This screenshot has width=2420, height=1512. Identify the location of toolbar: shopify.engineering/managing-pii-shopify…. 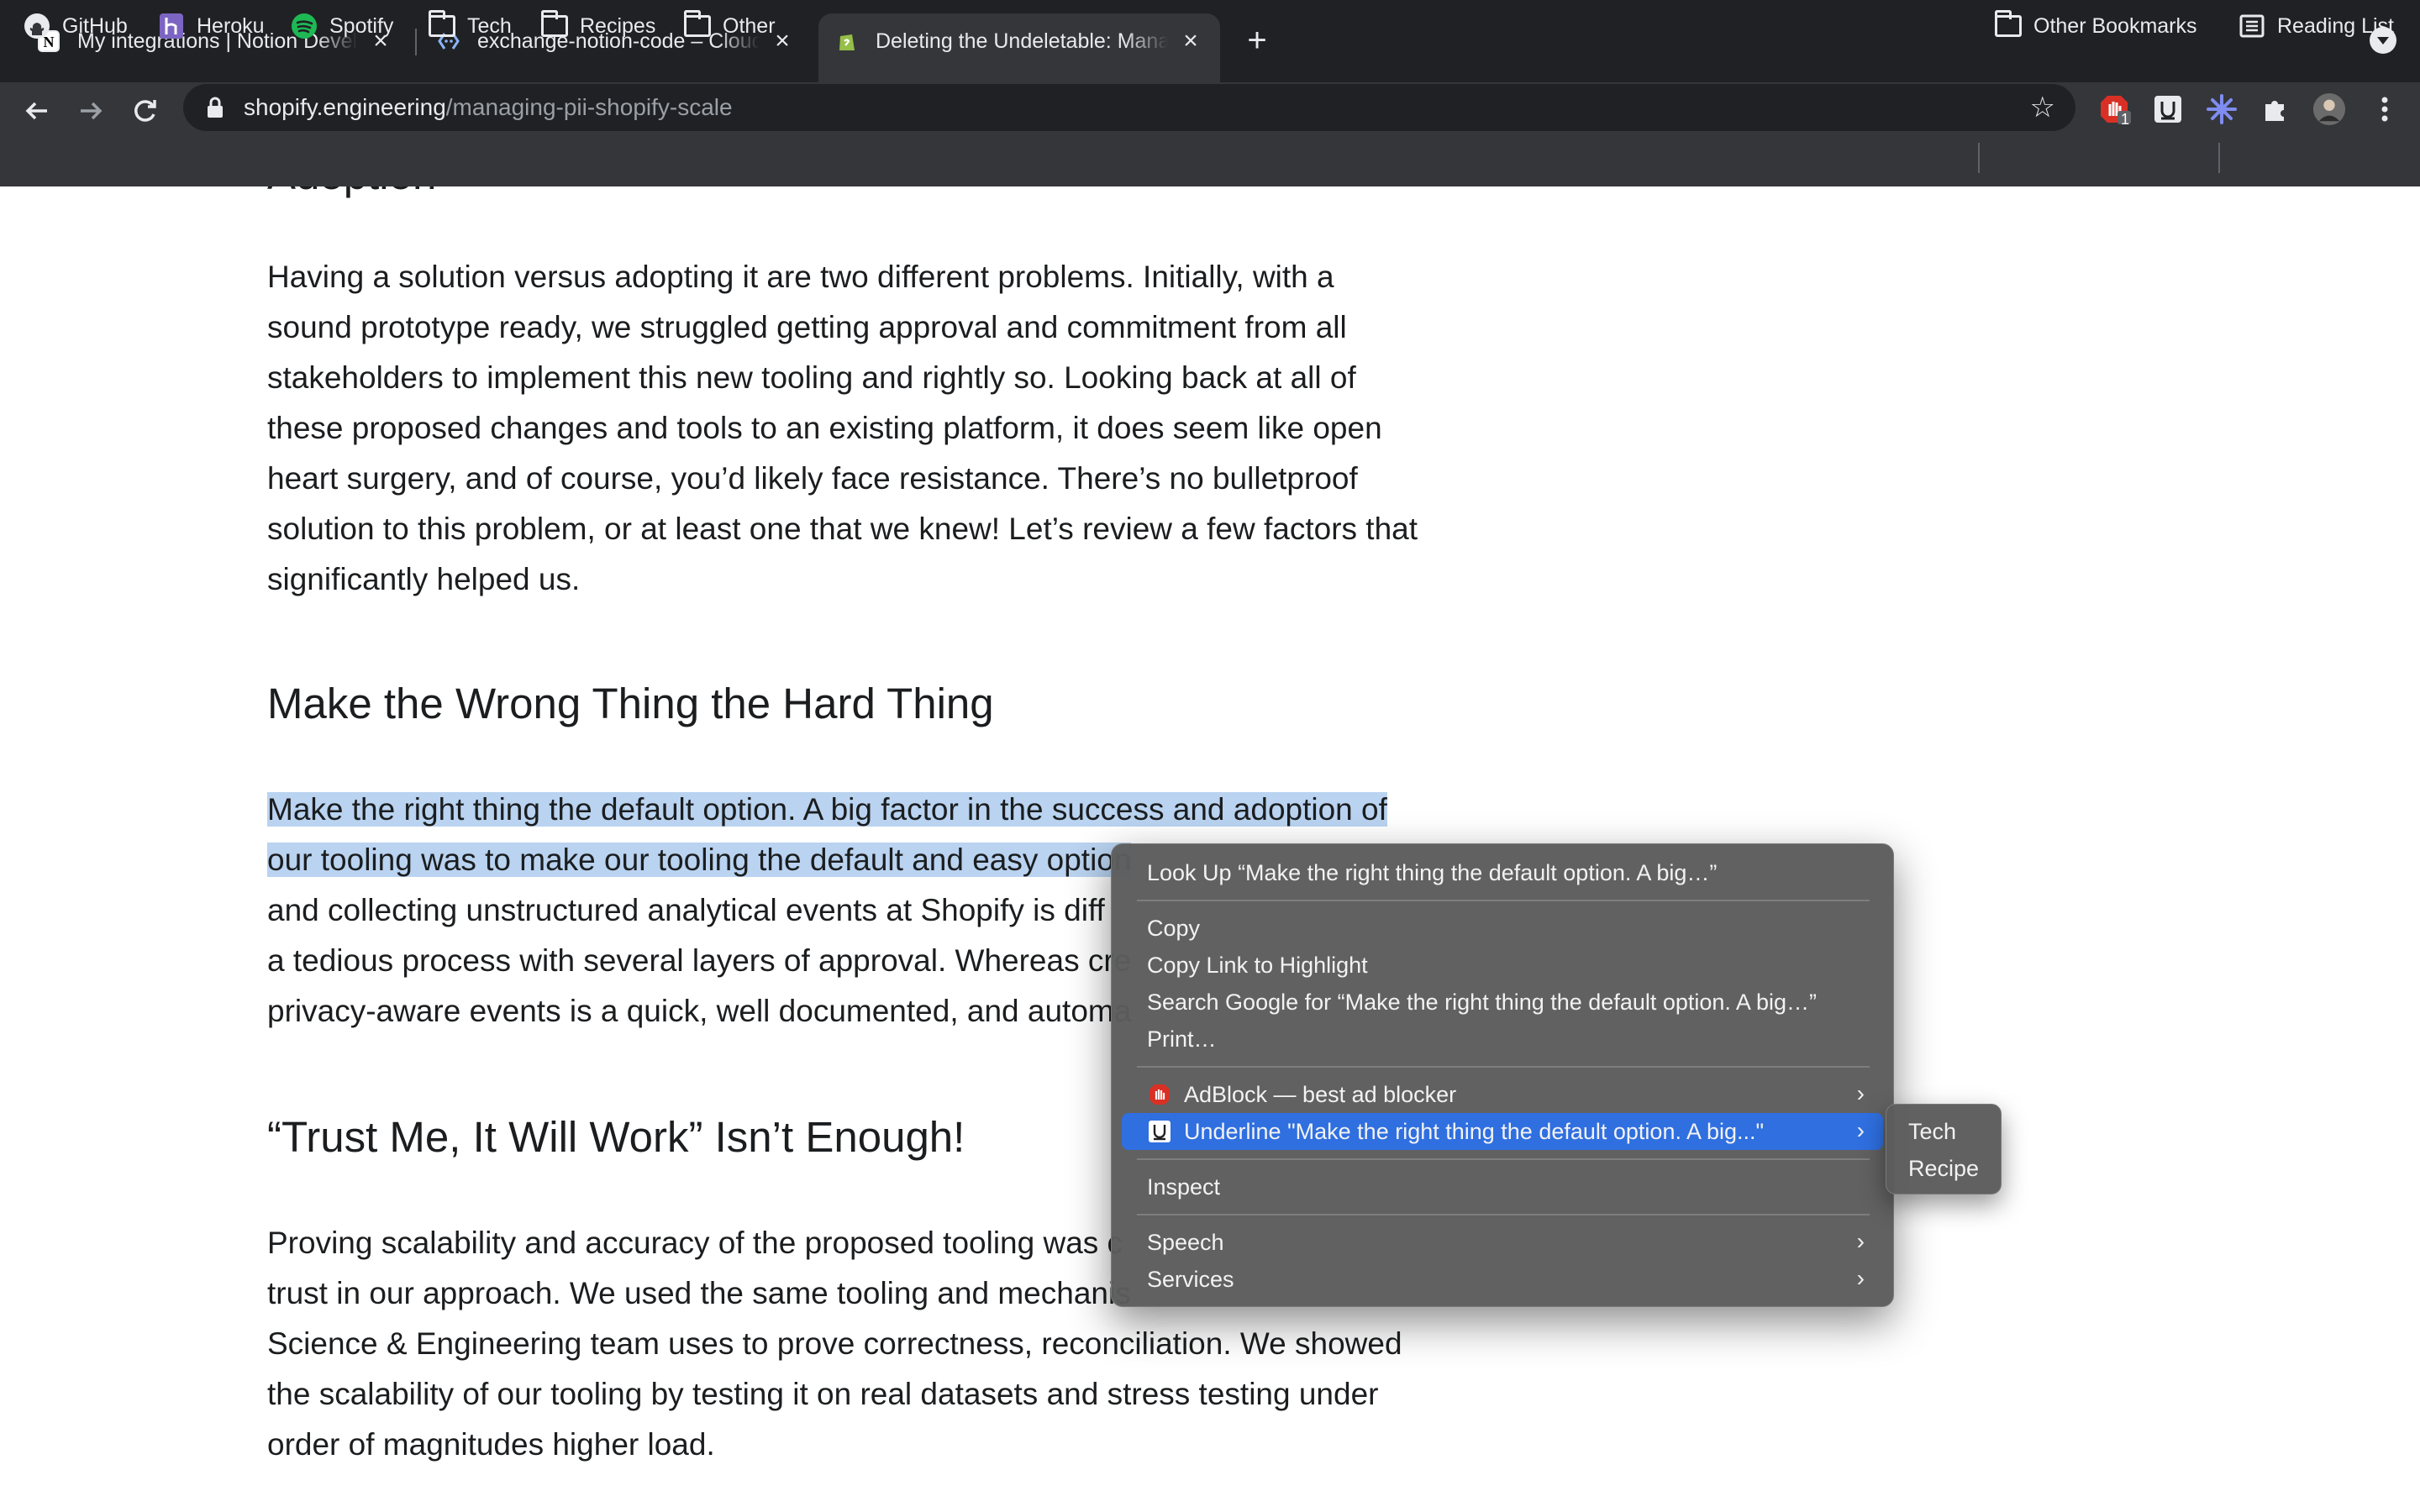
(1210, 109).